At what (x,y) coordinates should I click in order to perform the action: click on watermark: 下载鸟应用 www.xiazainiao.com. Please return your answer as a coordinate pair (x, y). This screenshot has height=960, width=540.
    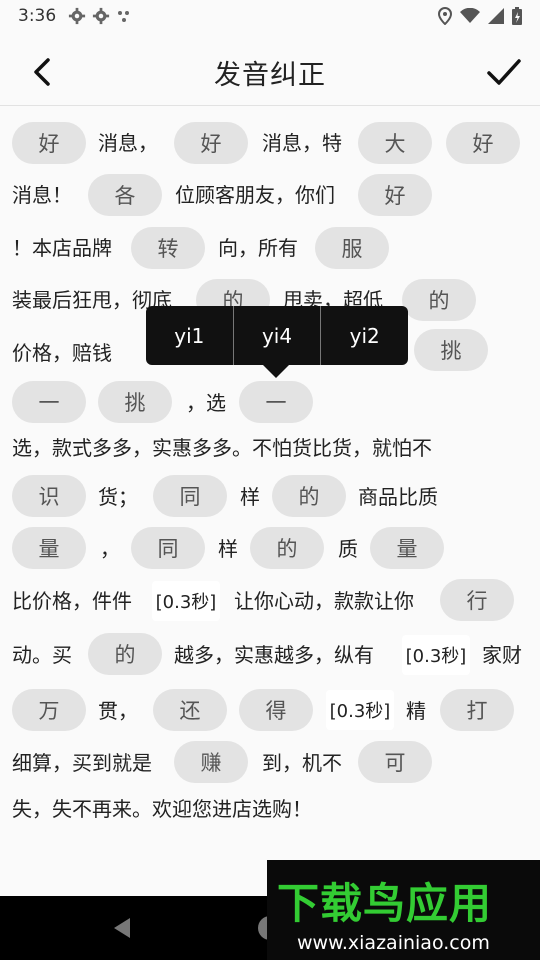
    Looking at the image, I should click on (403, 910).